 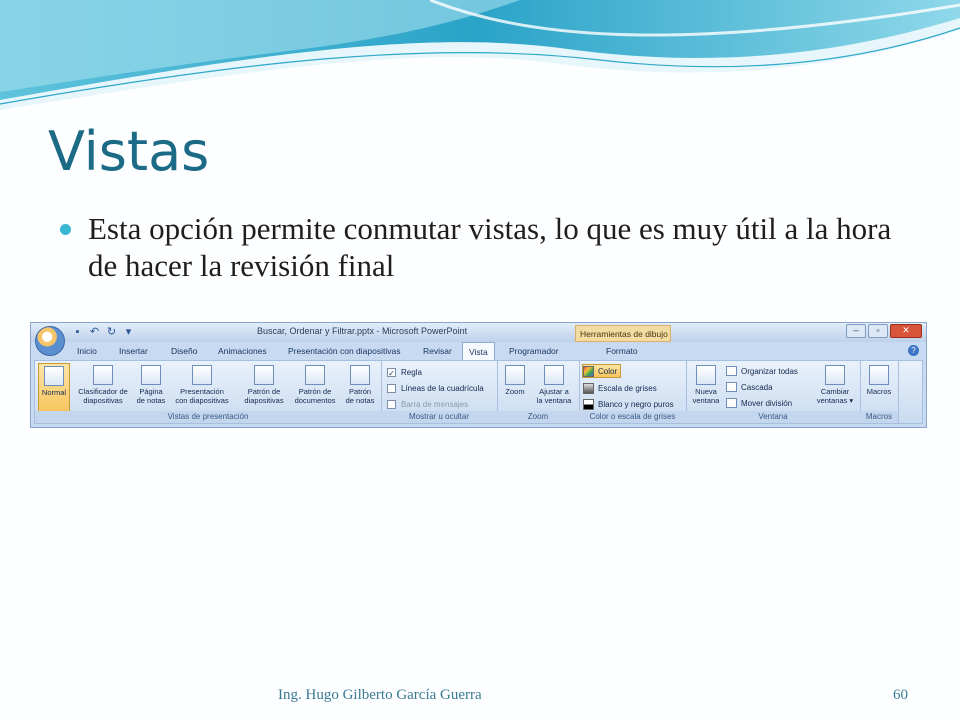 I want to click on tab-formato: Formato, so click(x=622, y=351).